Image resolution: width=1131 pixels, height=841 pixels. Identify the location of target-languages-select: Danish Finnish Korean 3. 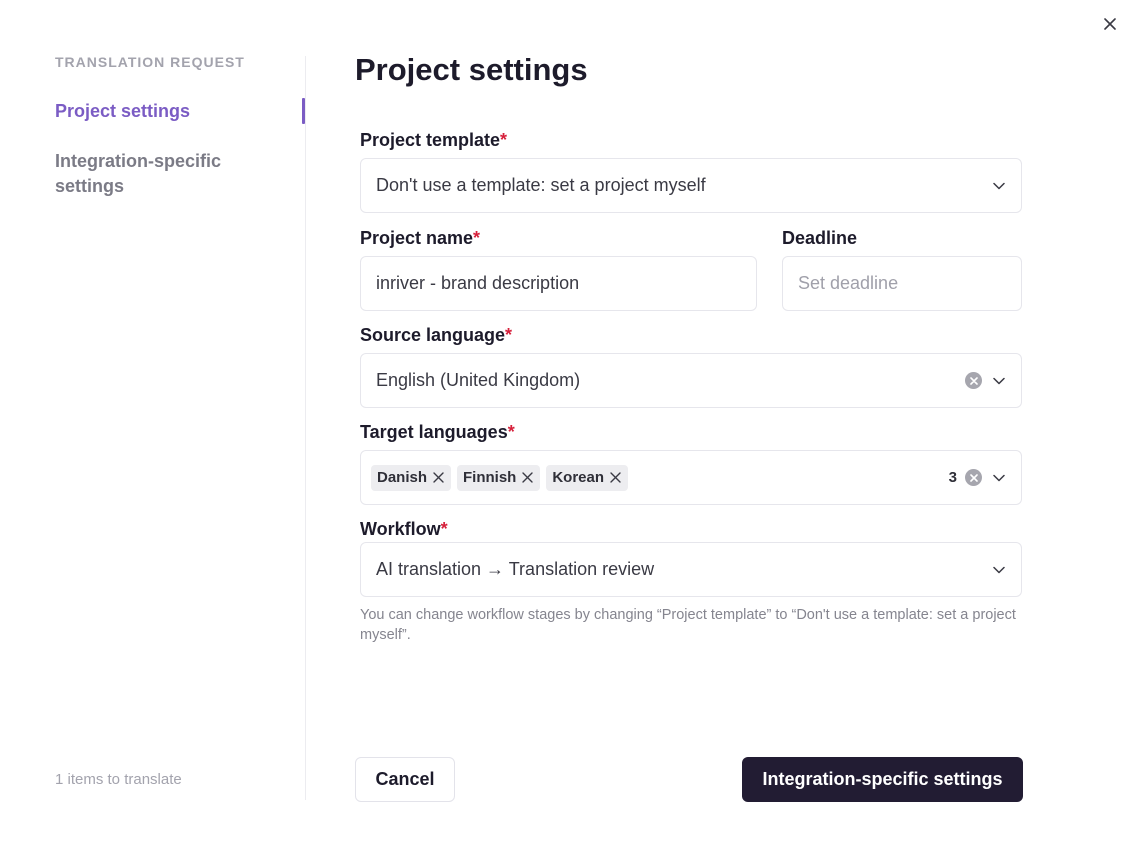
(691, 477).